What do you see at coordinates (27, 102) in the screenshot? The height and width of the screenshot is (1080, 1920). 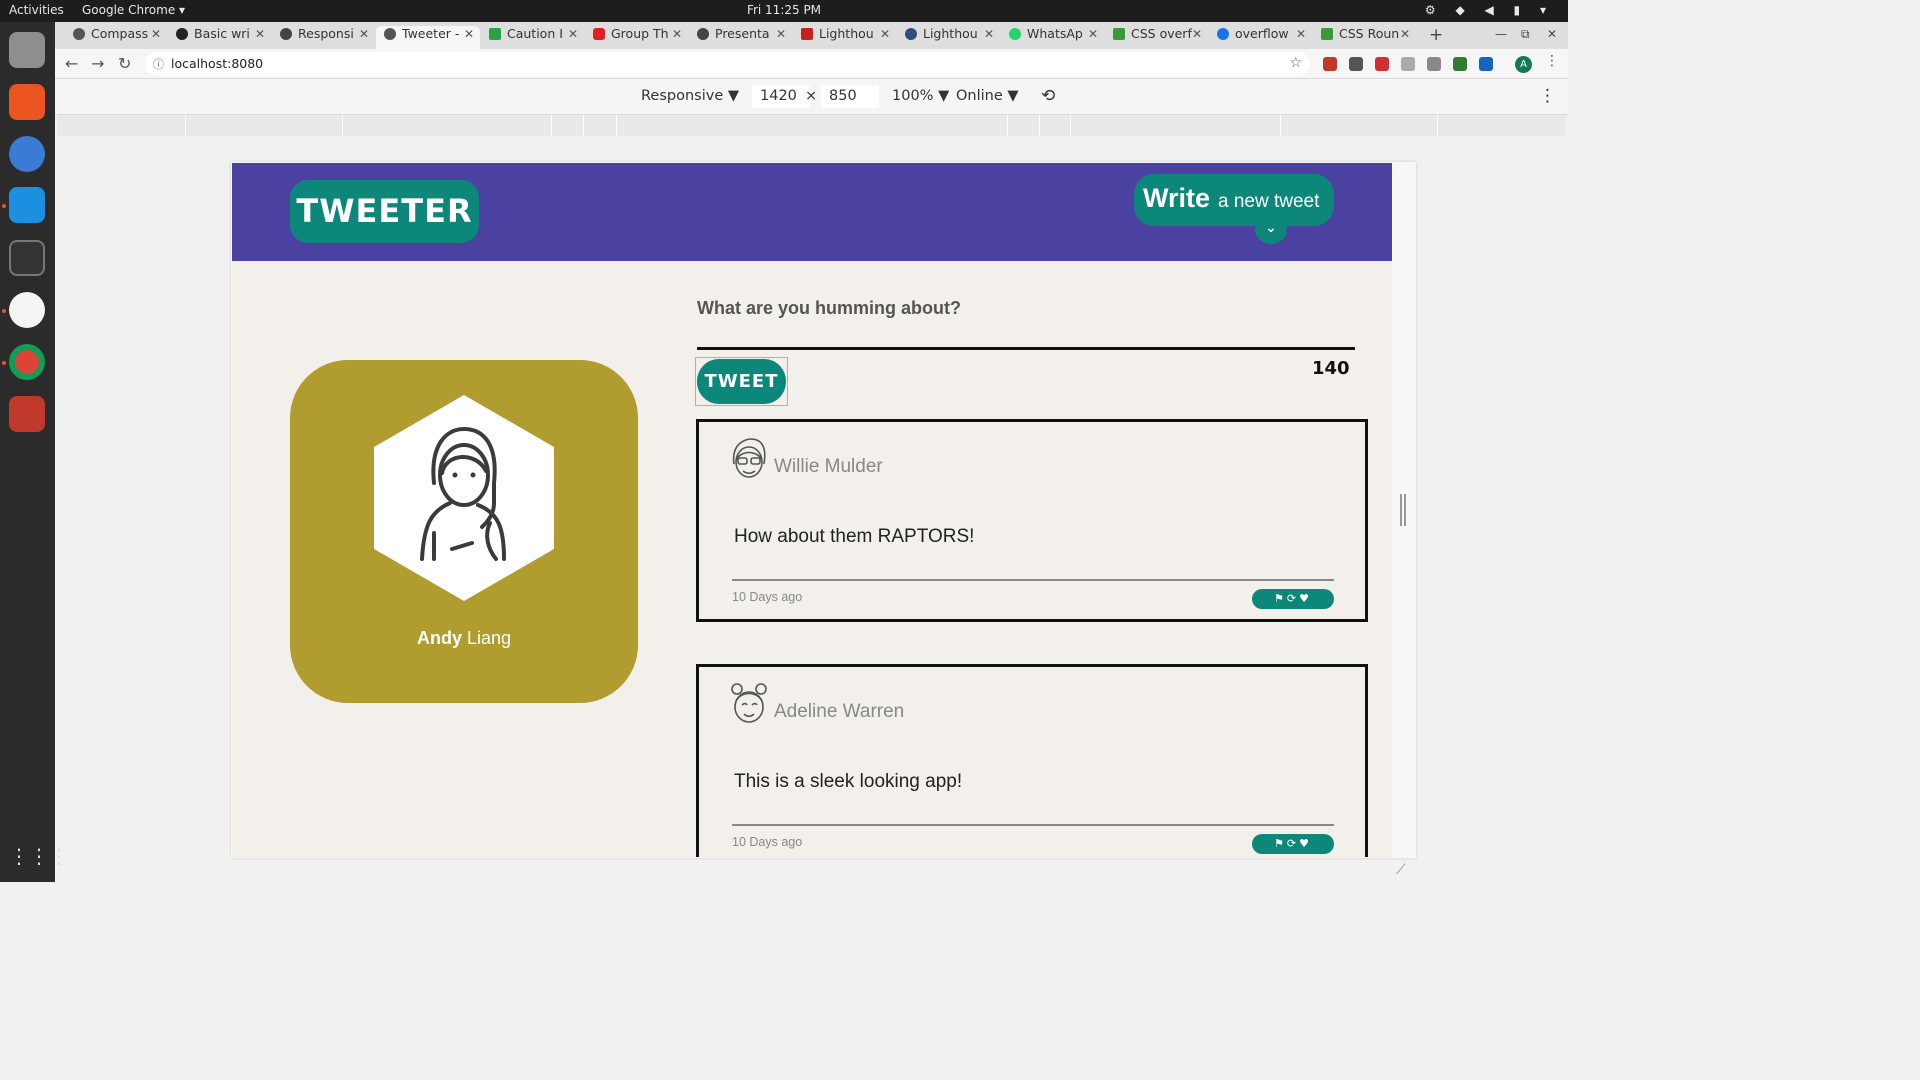 I see `software-center-icon` at bounding box center [27, 102].